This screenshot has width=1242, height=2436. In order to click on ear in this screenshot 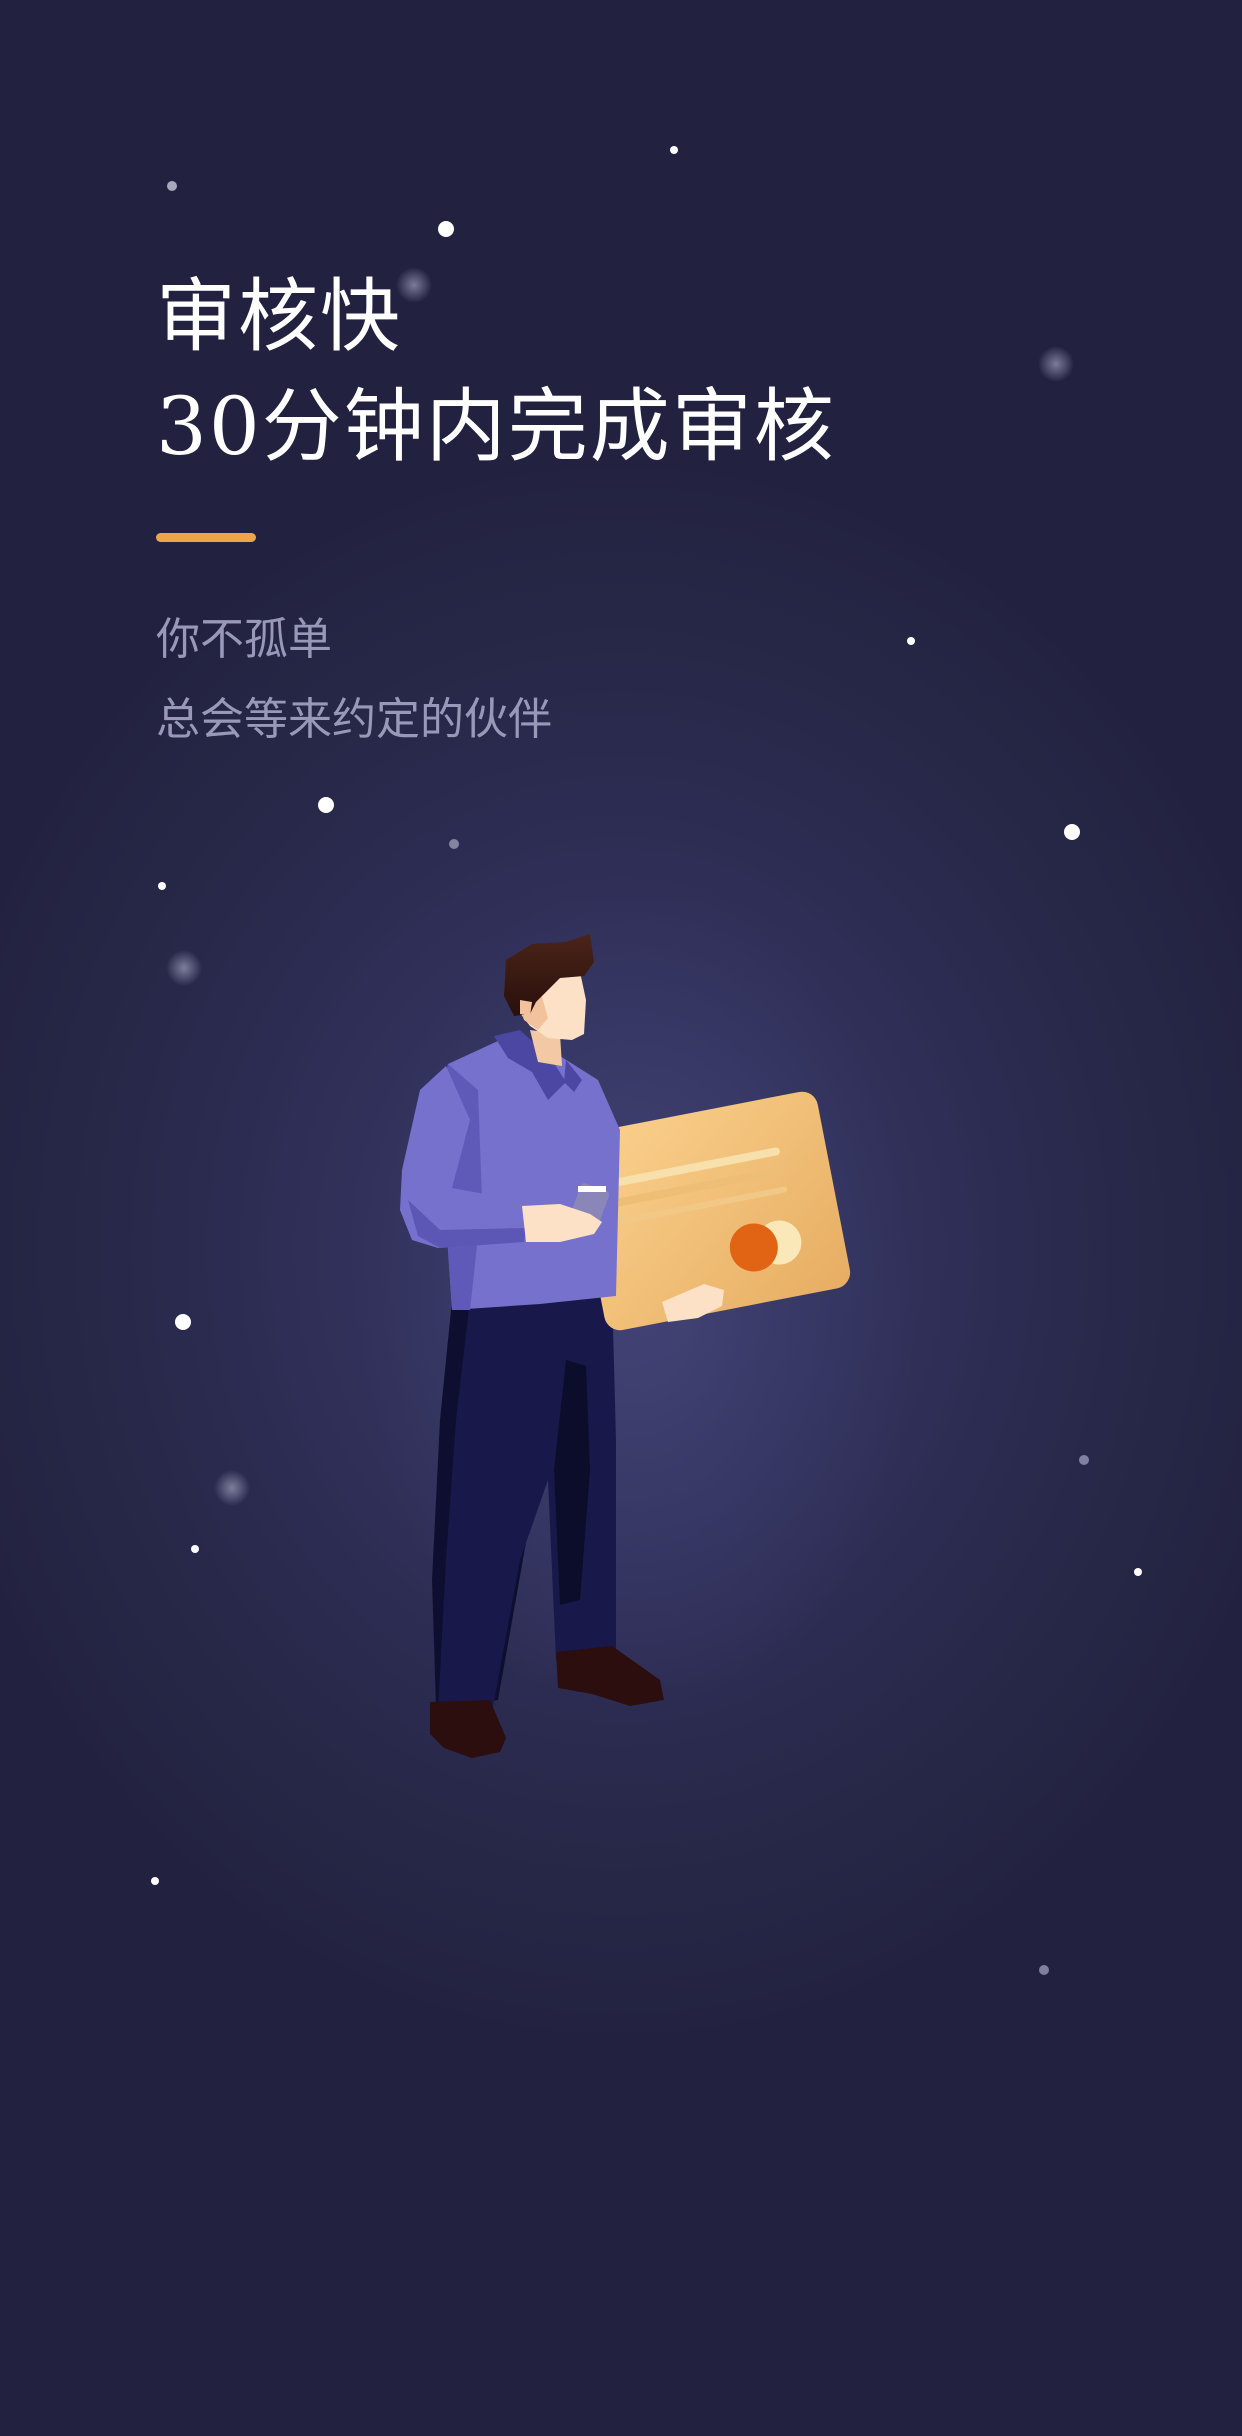, I will do `click(526, 1008)`.